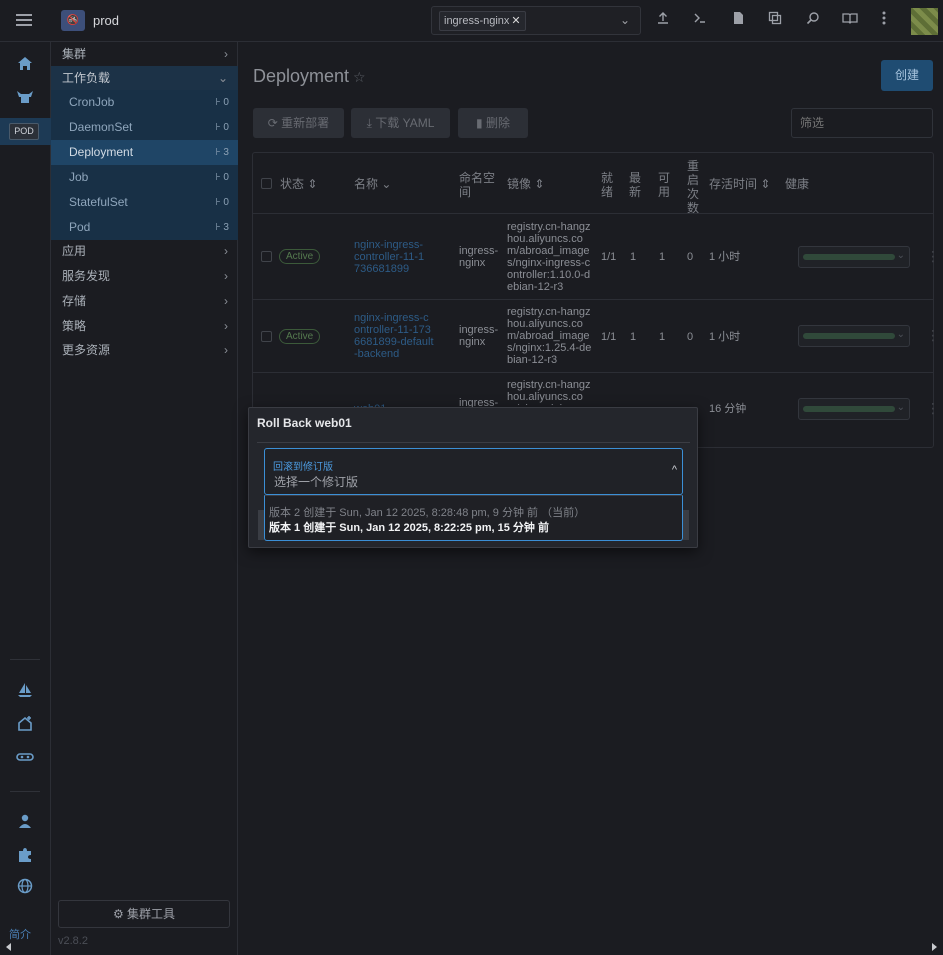 The width and height of the screenshot is (943, 955). I want to click on close-icon: ✕, so click(515, 21).